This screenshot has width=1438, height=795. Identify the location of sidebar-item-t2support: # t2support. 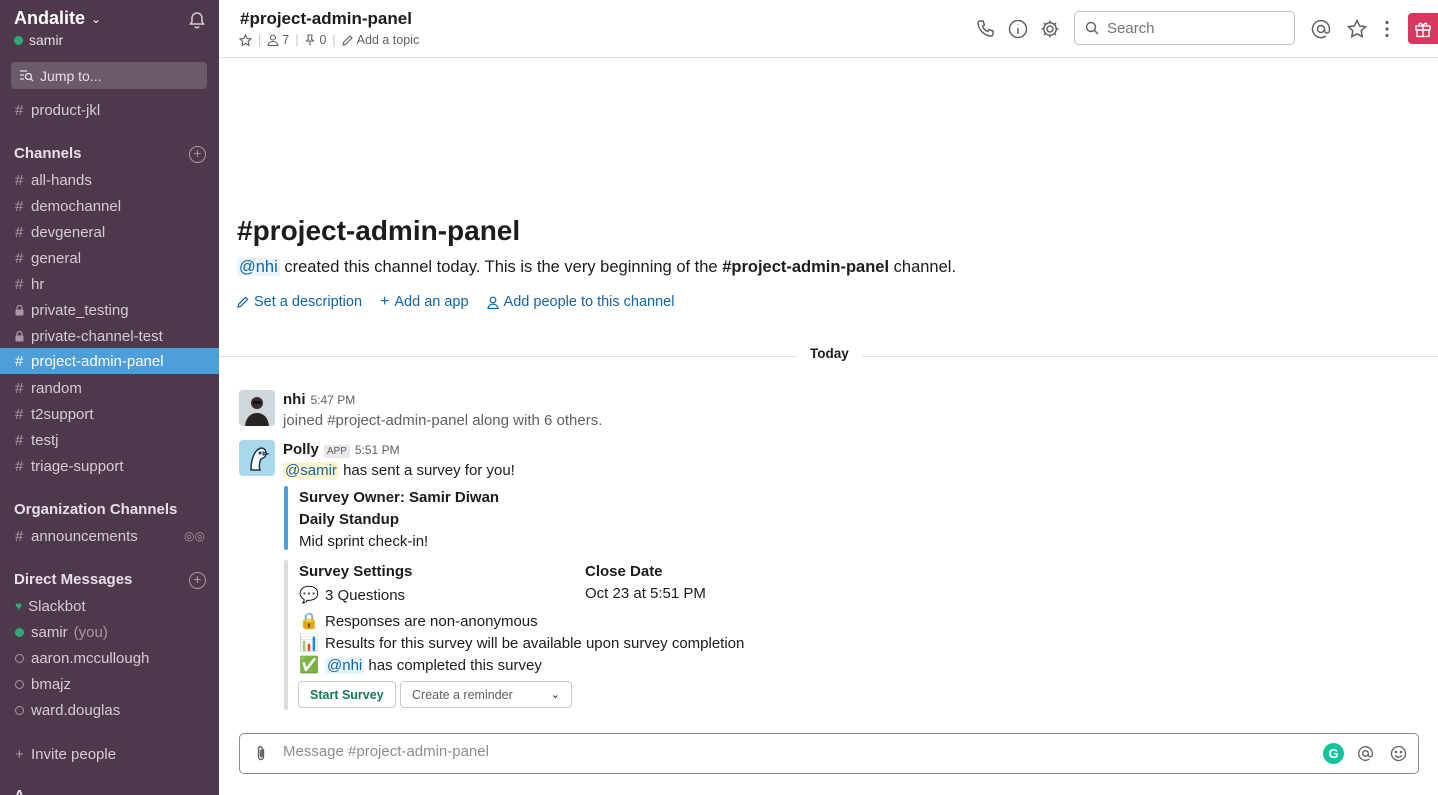
(109, 414).